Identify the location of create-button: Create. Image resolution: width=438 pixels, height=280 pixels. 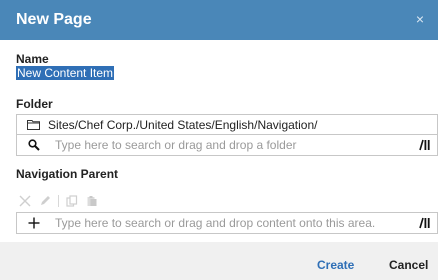
(335, 261).